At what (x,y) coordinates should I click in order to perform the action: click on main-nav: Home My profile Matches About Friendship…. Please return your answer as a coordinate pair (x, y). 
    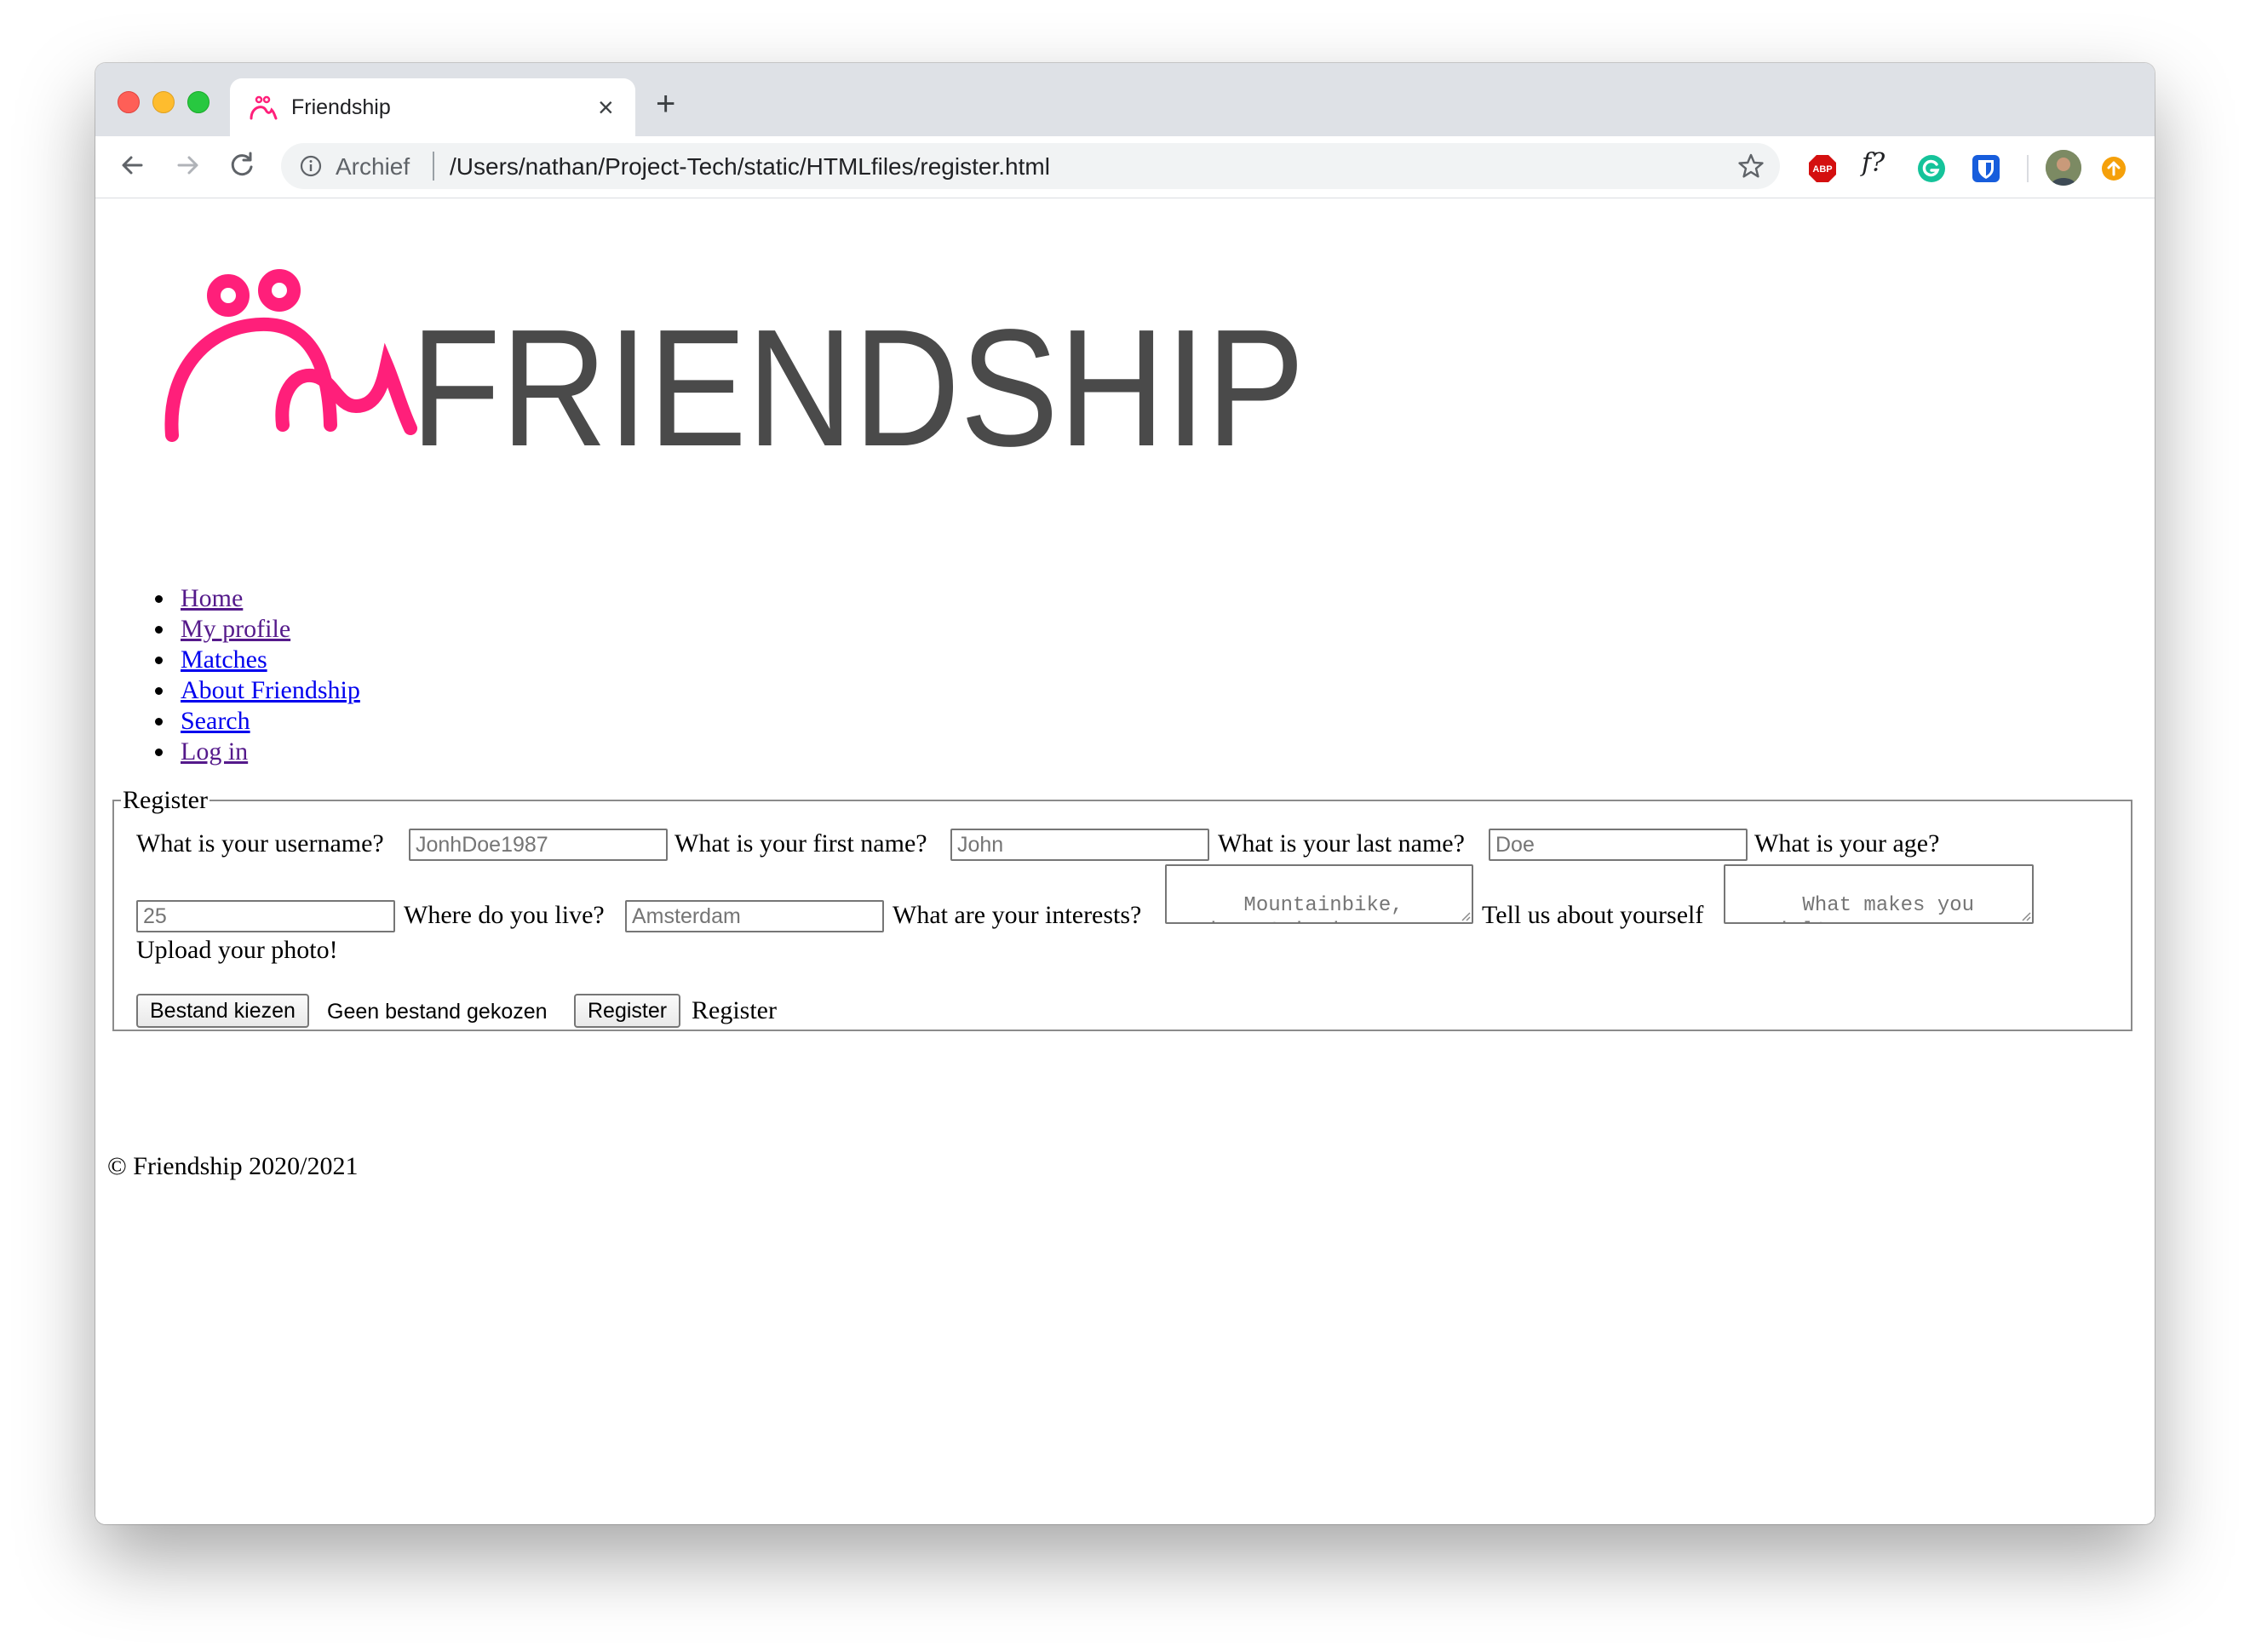
    Looking at the image, I should click on (255, 675).